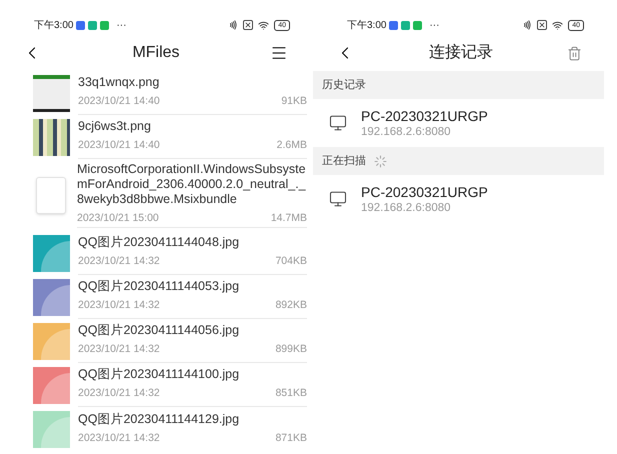 The width and height of the screenshot is (617, 454). I want to click on file-name: QQ图片20230411144129.jpg, so click(192, 419).